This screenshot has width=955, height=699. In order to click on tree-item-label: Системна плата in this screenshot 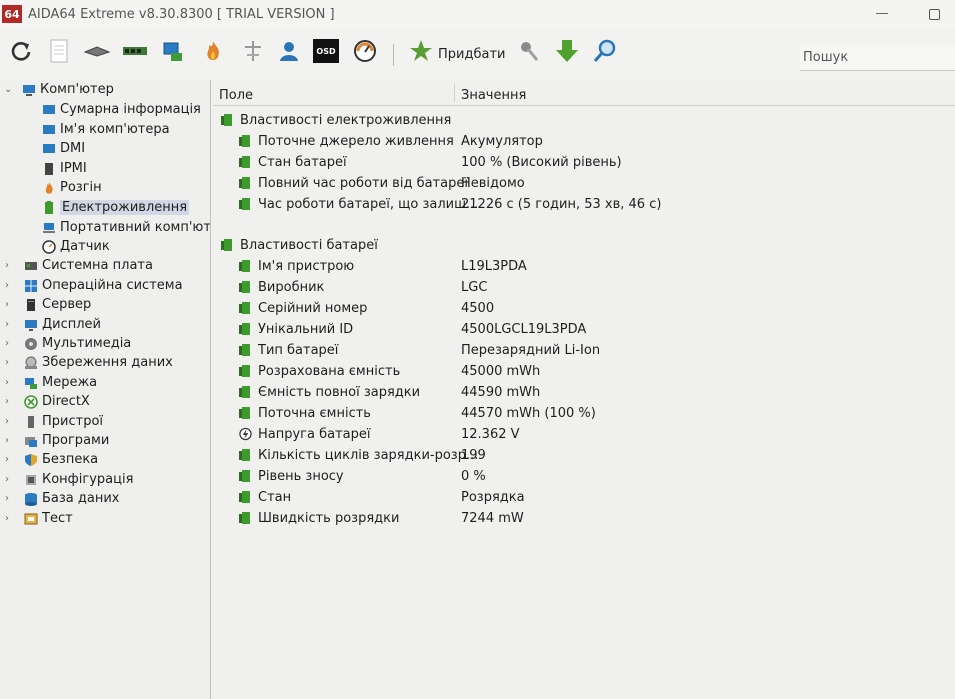, I will do `click(97, 265)`.